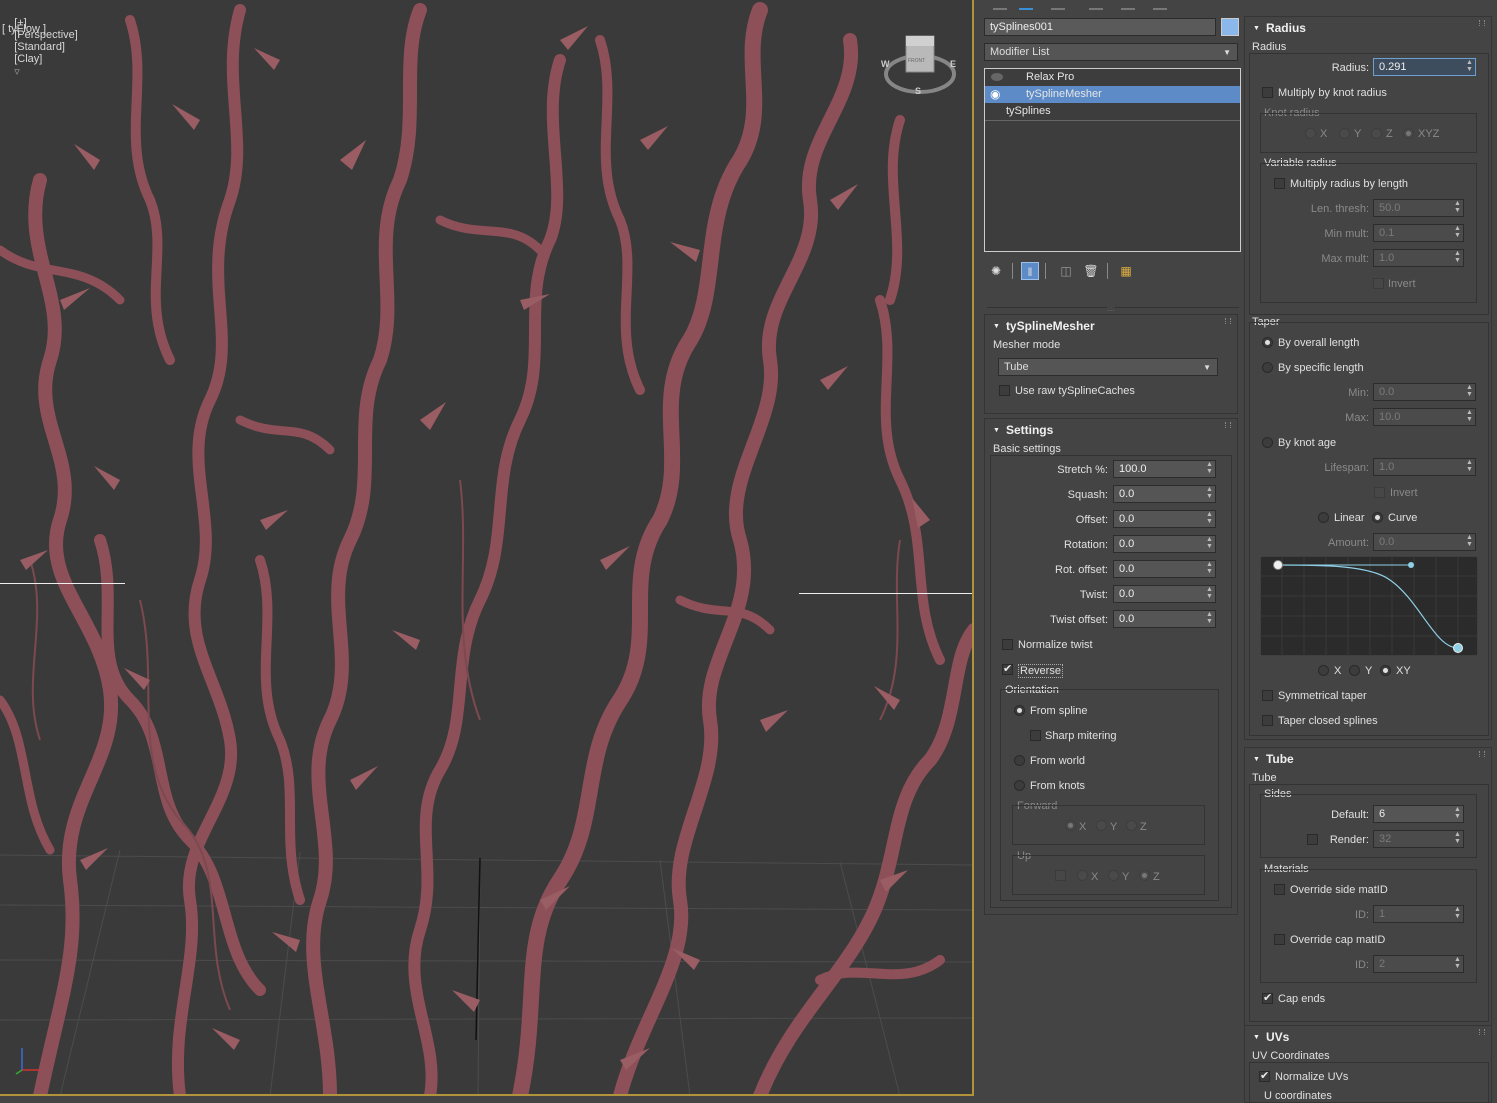 The height and width of the screenshot is (1103, 1497). I want to click on side-id-spinner: 1 ▲ ▼, so click(1418, 914).